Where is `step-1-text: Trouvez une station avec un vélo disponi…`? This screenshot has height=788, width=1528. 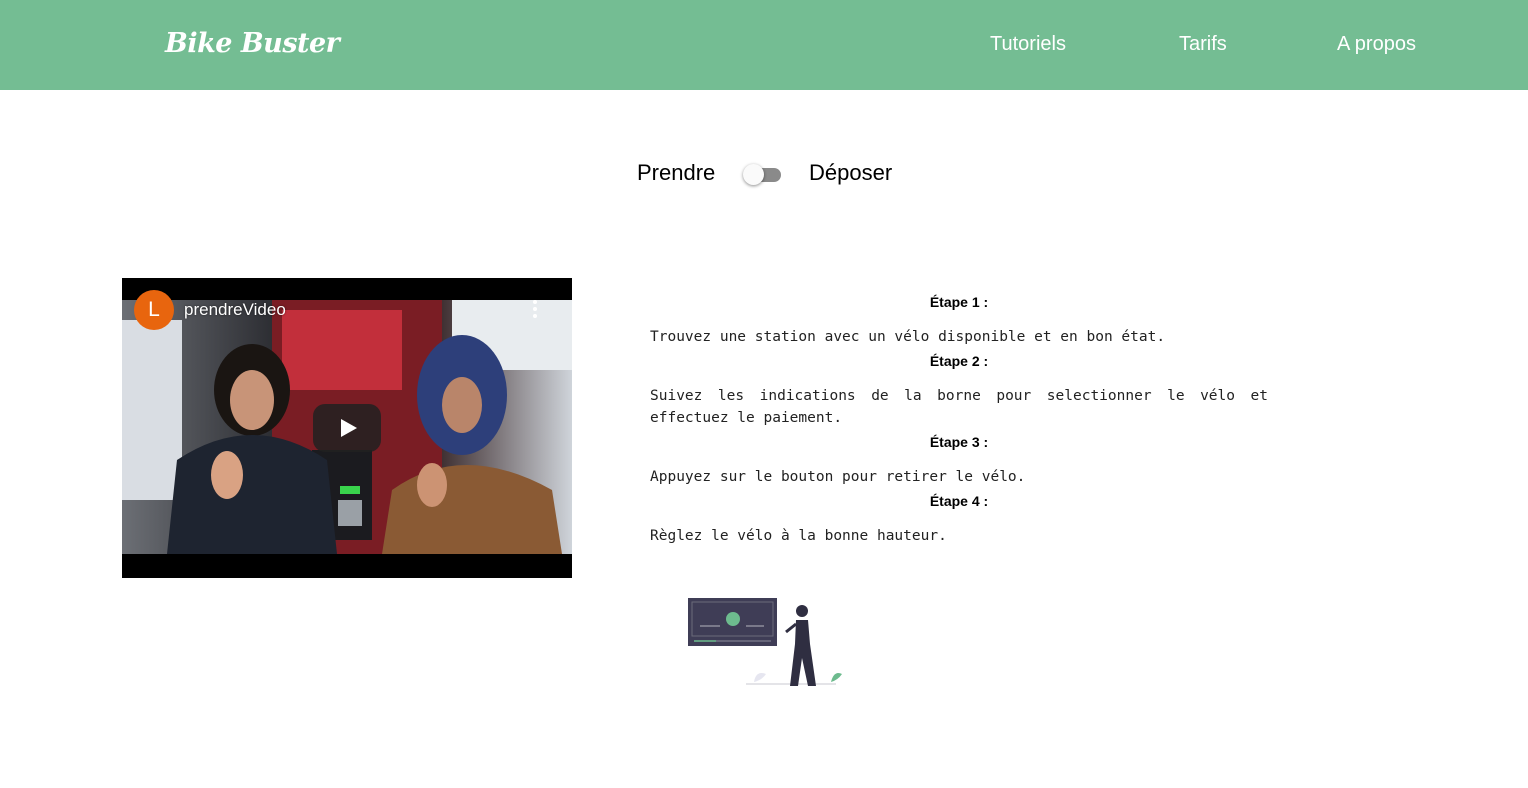 step-1-text: Trouvez une station avec un vélo disponi… is located at coordinates (908, 337).